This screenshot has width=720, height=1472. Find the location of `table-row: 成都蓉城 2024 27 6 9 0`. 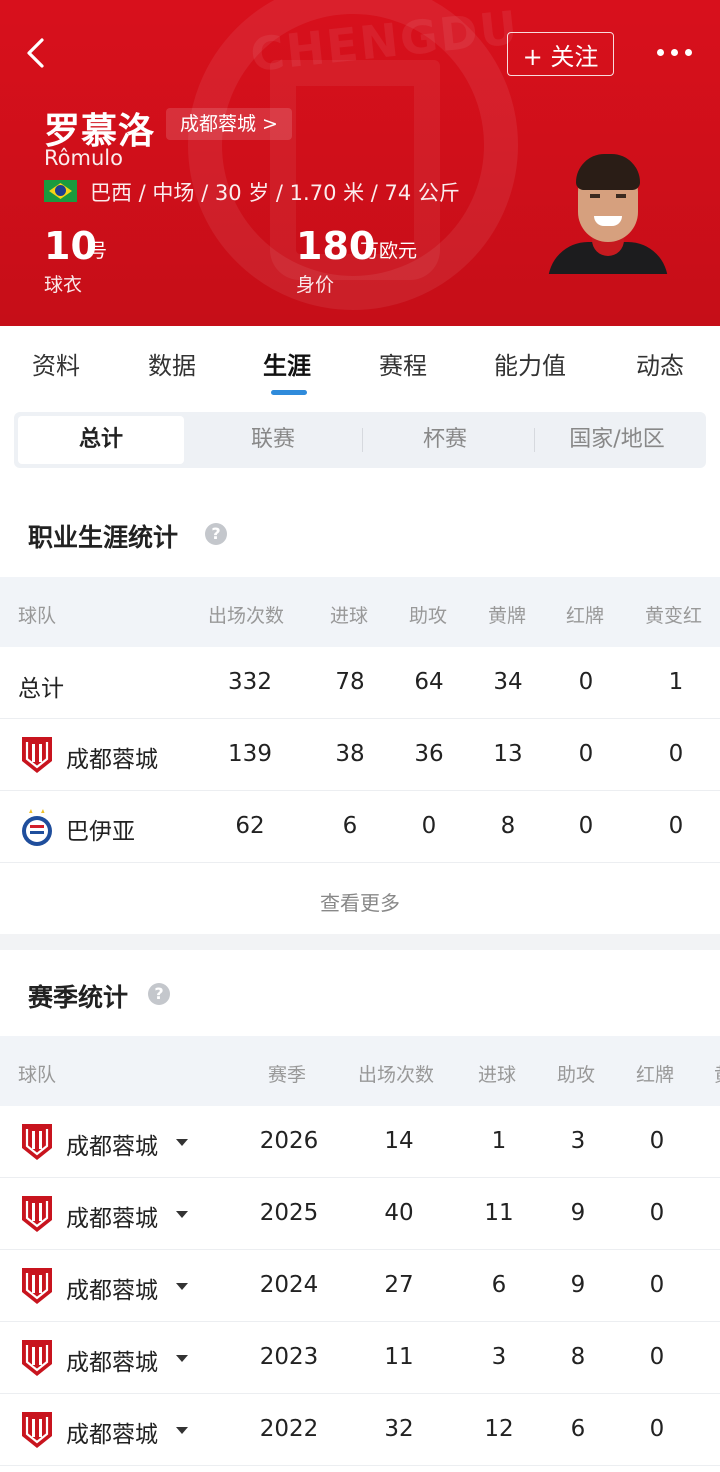

table-row: 成都蓉城 2024 27 6 9 0 is located at coordinates (360, 1286).